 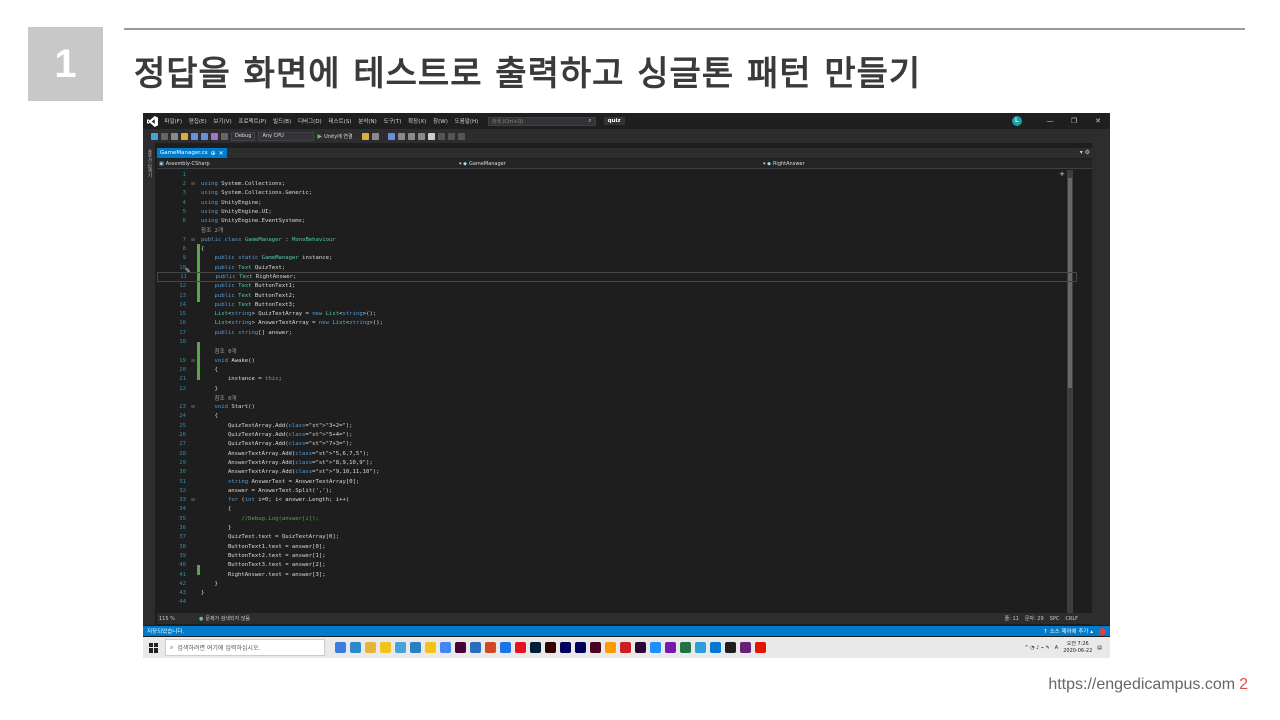 What do you see at coordinates (1099, 648) in the screenshot?
I see `notifications-icon: ▤` at bounding box center [1099, 648].